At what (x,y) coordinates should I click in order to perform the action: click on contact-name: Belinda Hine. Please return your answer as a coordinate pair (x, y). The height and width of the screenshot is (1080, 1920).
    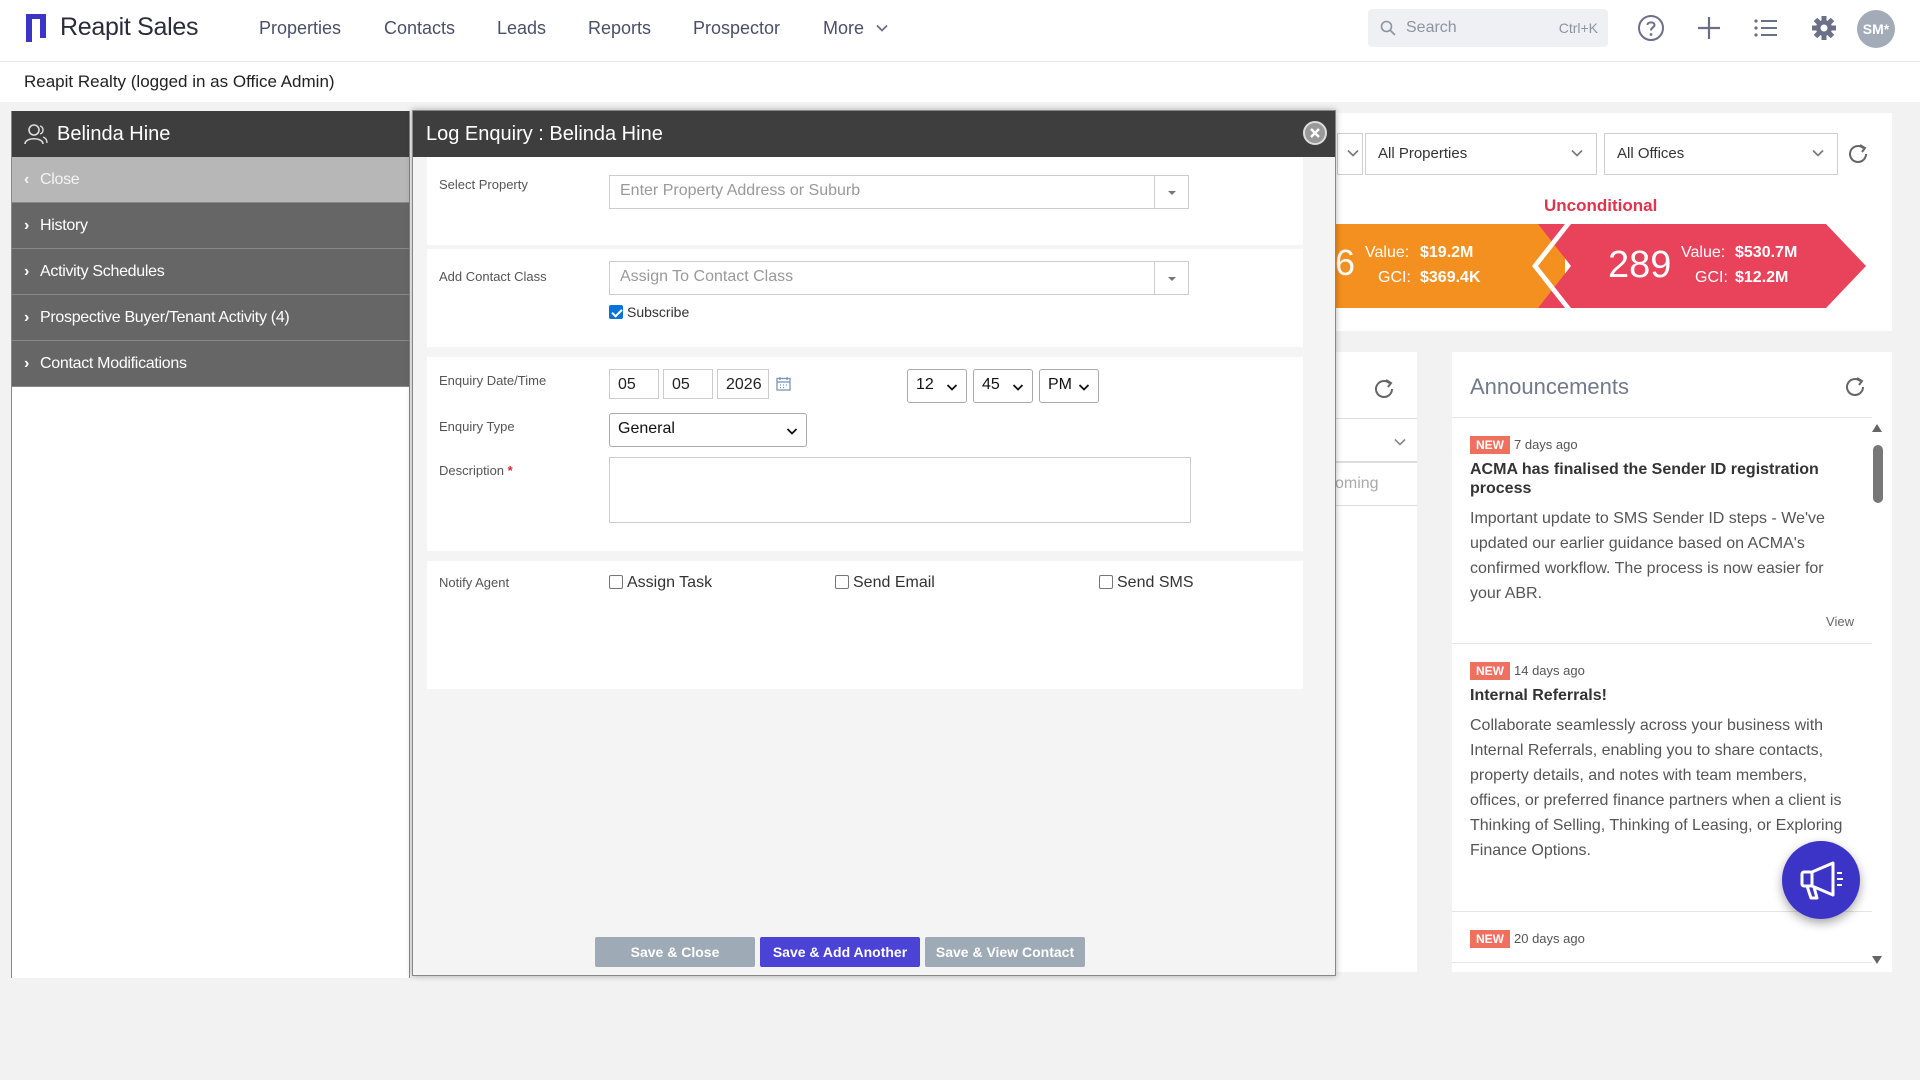
    Looking at the image, I should click on (114, 134).